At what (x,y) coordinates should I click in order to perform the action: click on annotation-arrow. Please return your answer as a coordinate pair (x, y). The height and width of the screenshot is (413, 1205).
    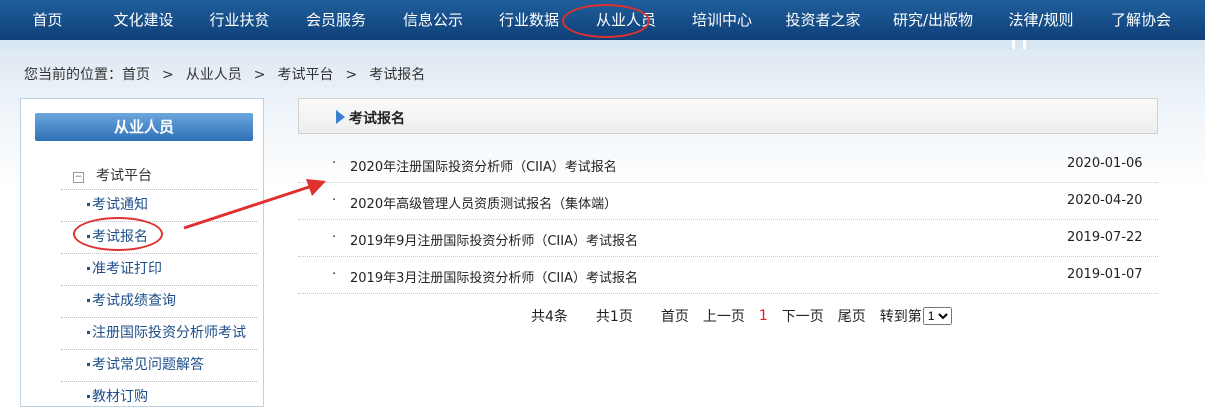
    Looking at the image, I should click on (254, 204).